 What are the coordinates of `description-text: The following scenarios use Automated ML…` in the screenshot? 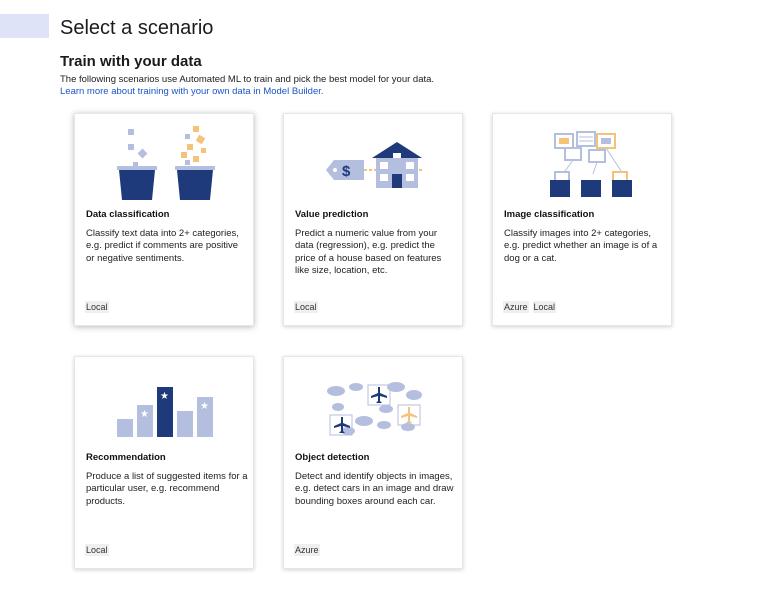 It's located at (247, 79).